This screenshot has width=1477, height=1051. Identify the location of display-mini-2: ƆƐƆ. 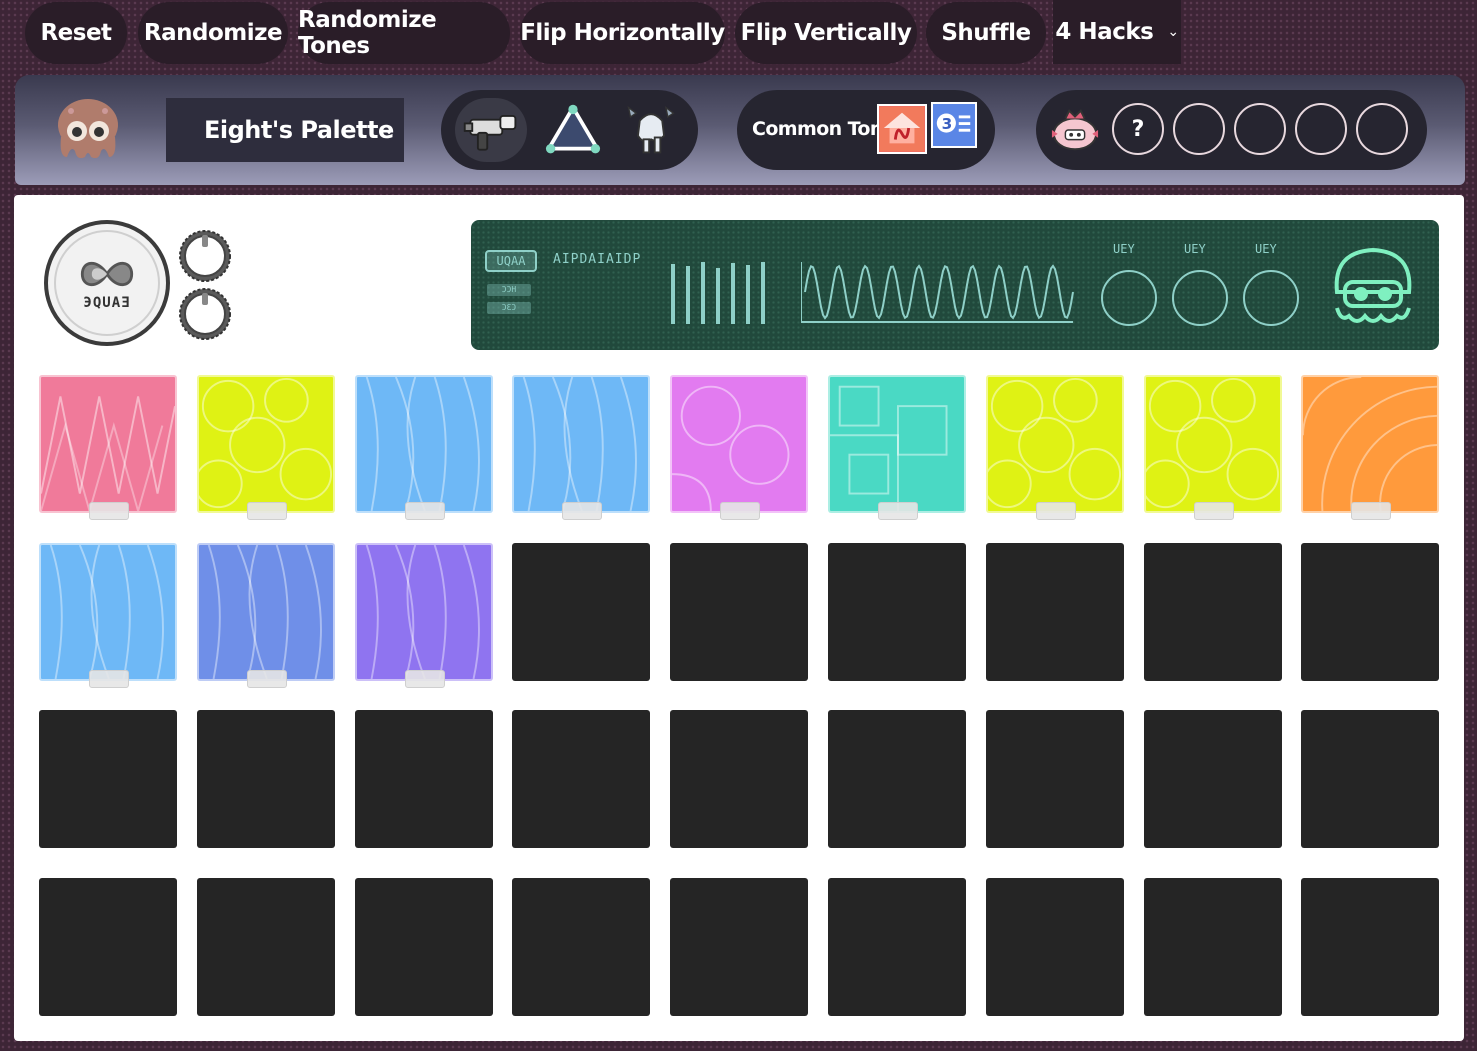
(509, 308).